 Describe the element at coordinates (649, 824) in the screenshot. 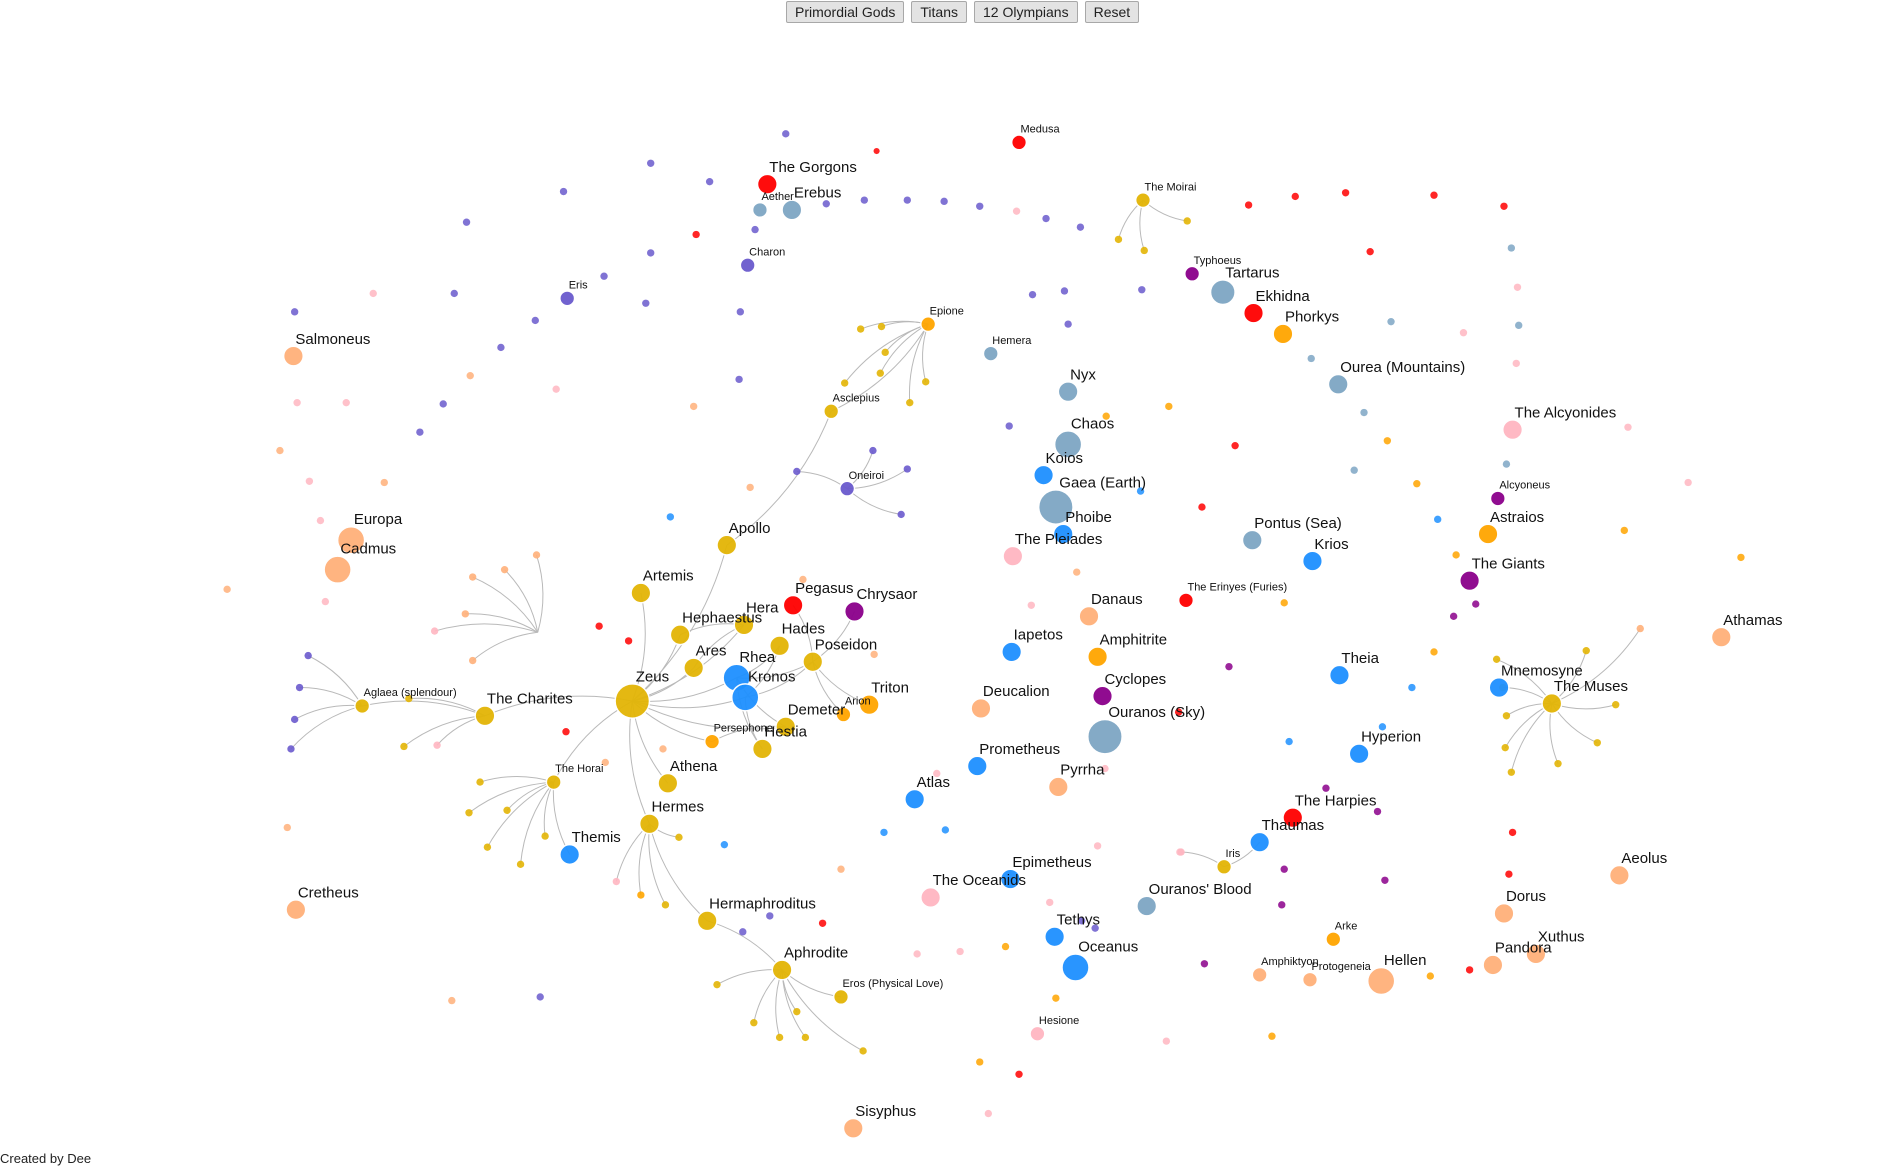

I see `node-hermes` at that location.